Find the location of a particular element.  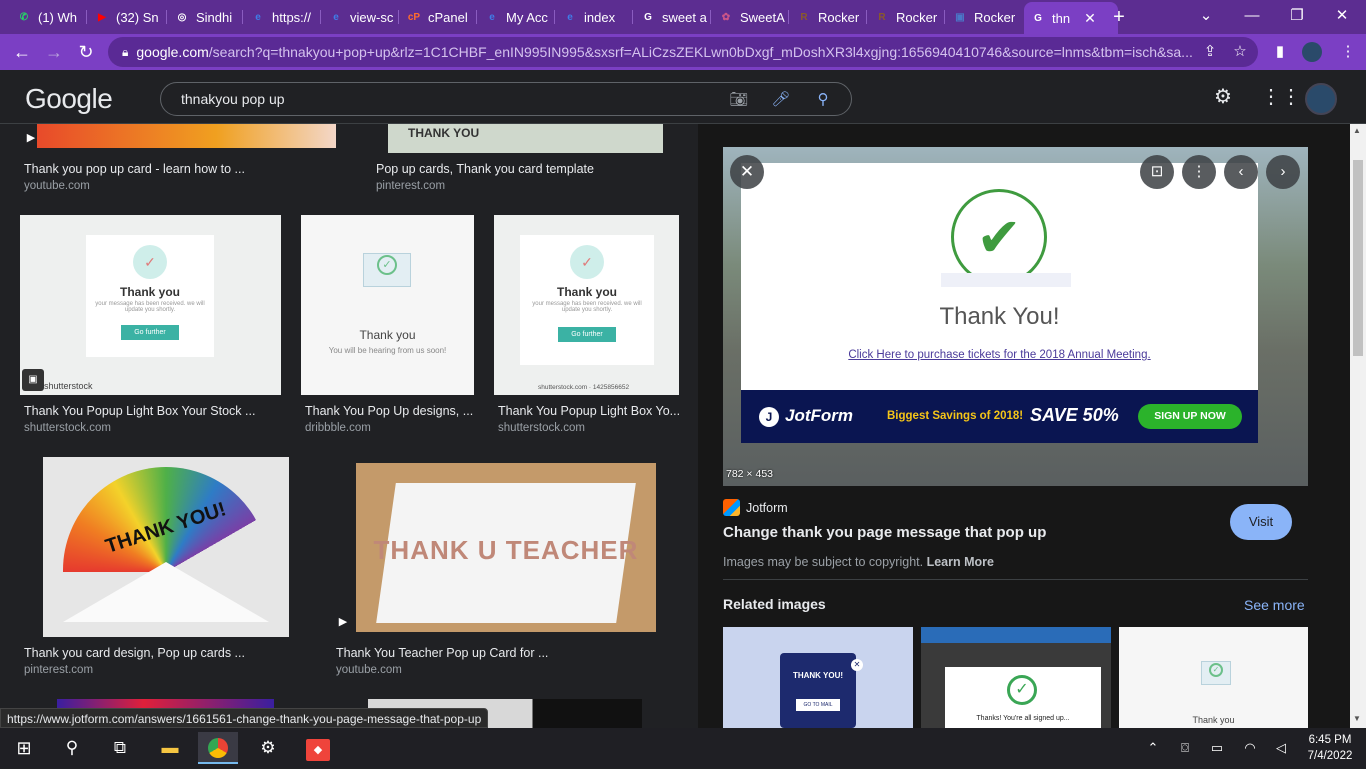

youtube-icon: ▶ is located at coordinates (102, 17).